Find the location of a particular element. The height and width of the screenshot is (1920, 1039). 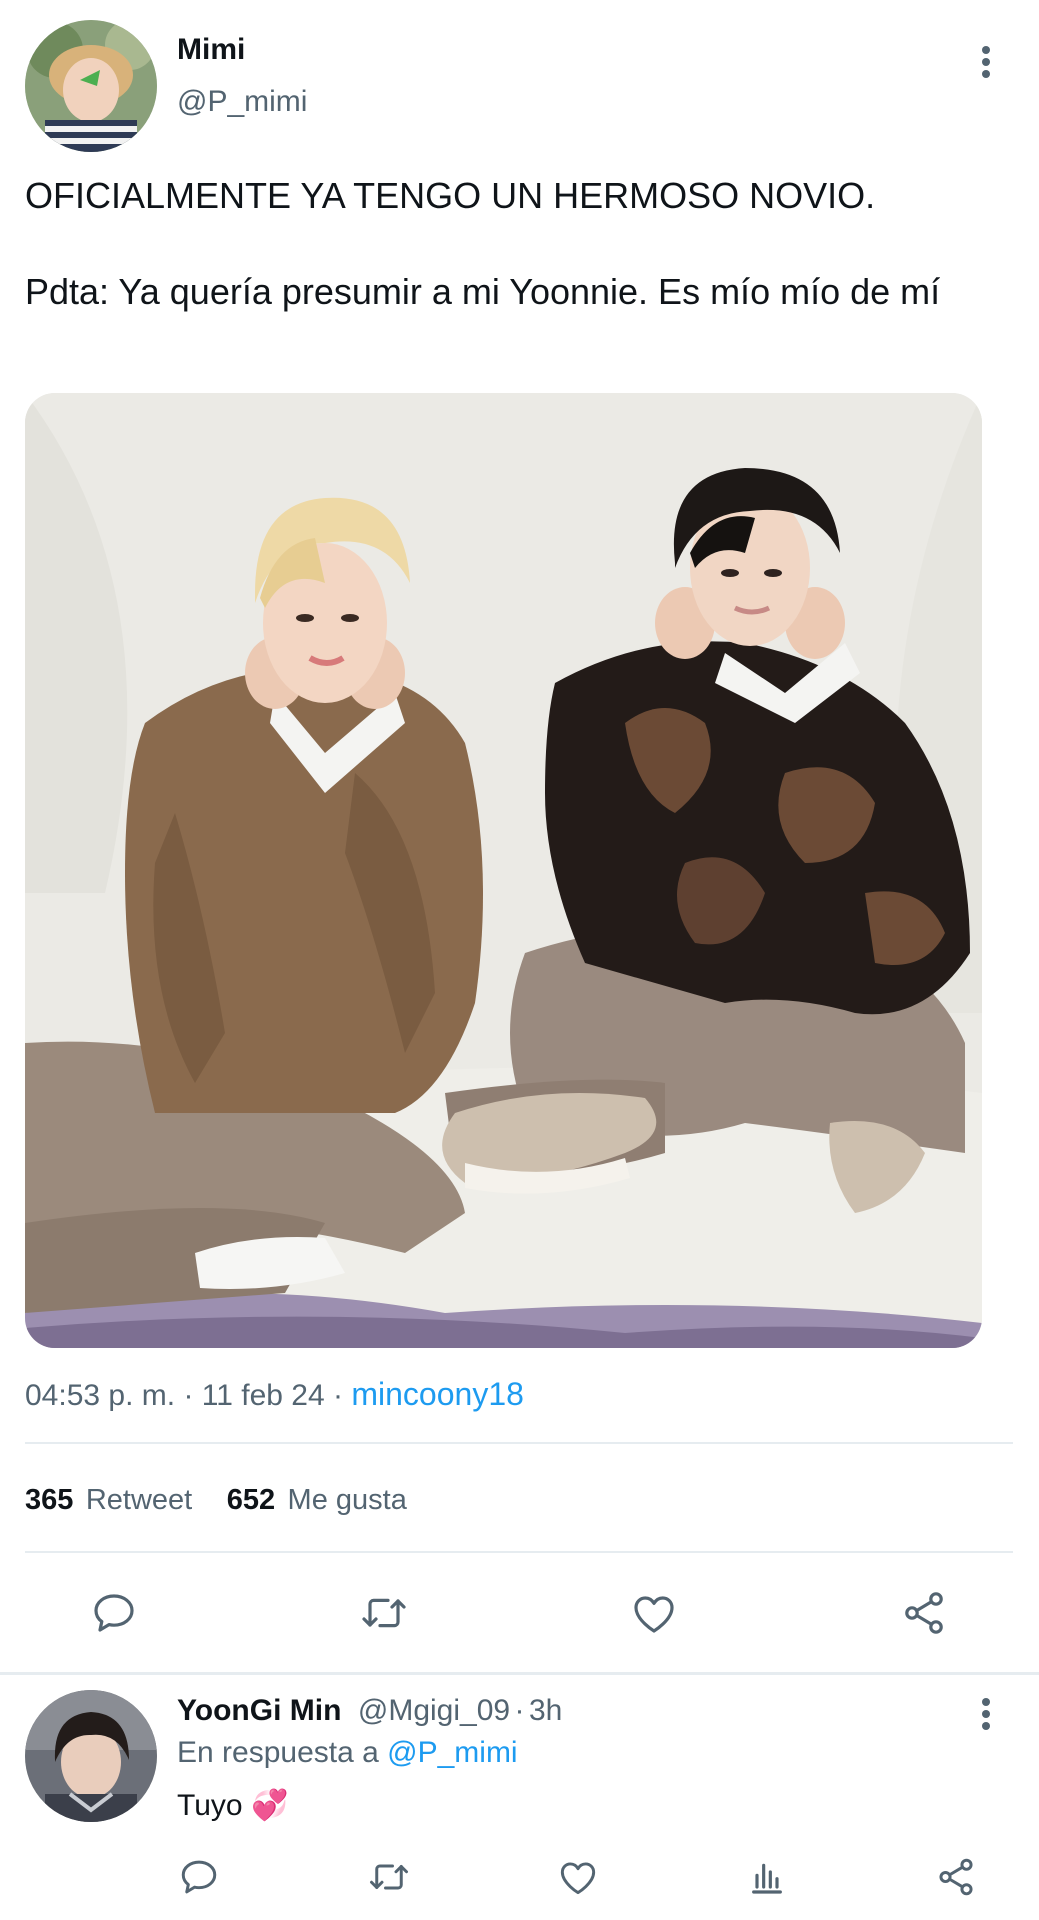

reply-author-handle: @Mgigi_09 is located at coordinates (434, 1710).